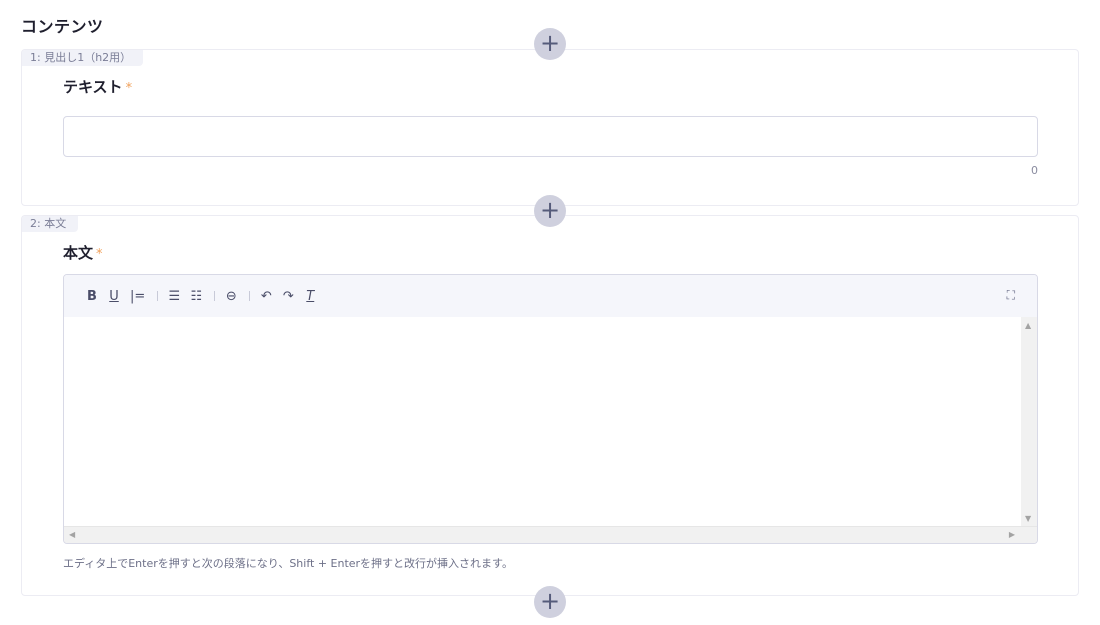 The width and height of the screenshot is (1100, 625). I want to click on redo-icon: ↷, so click(288, 296).